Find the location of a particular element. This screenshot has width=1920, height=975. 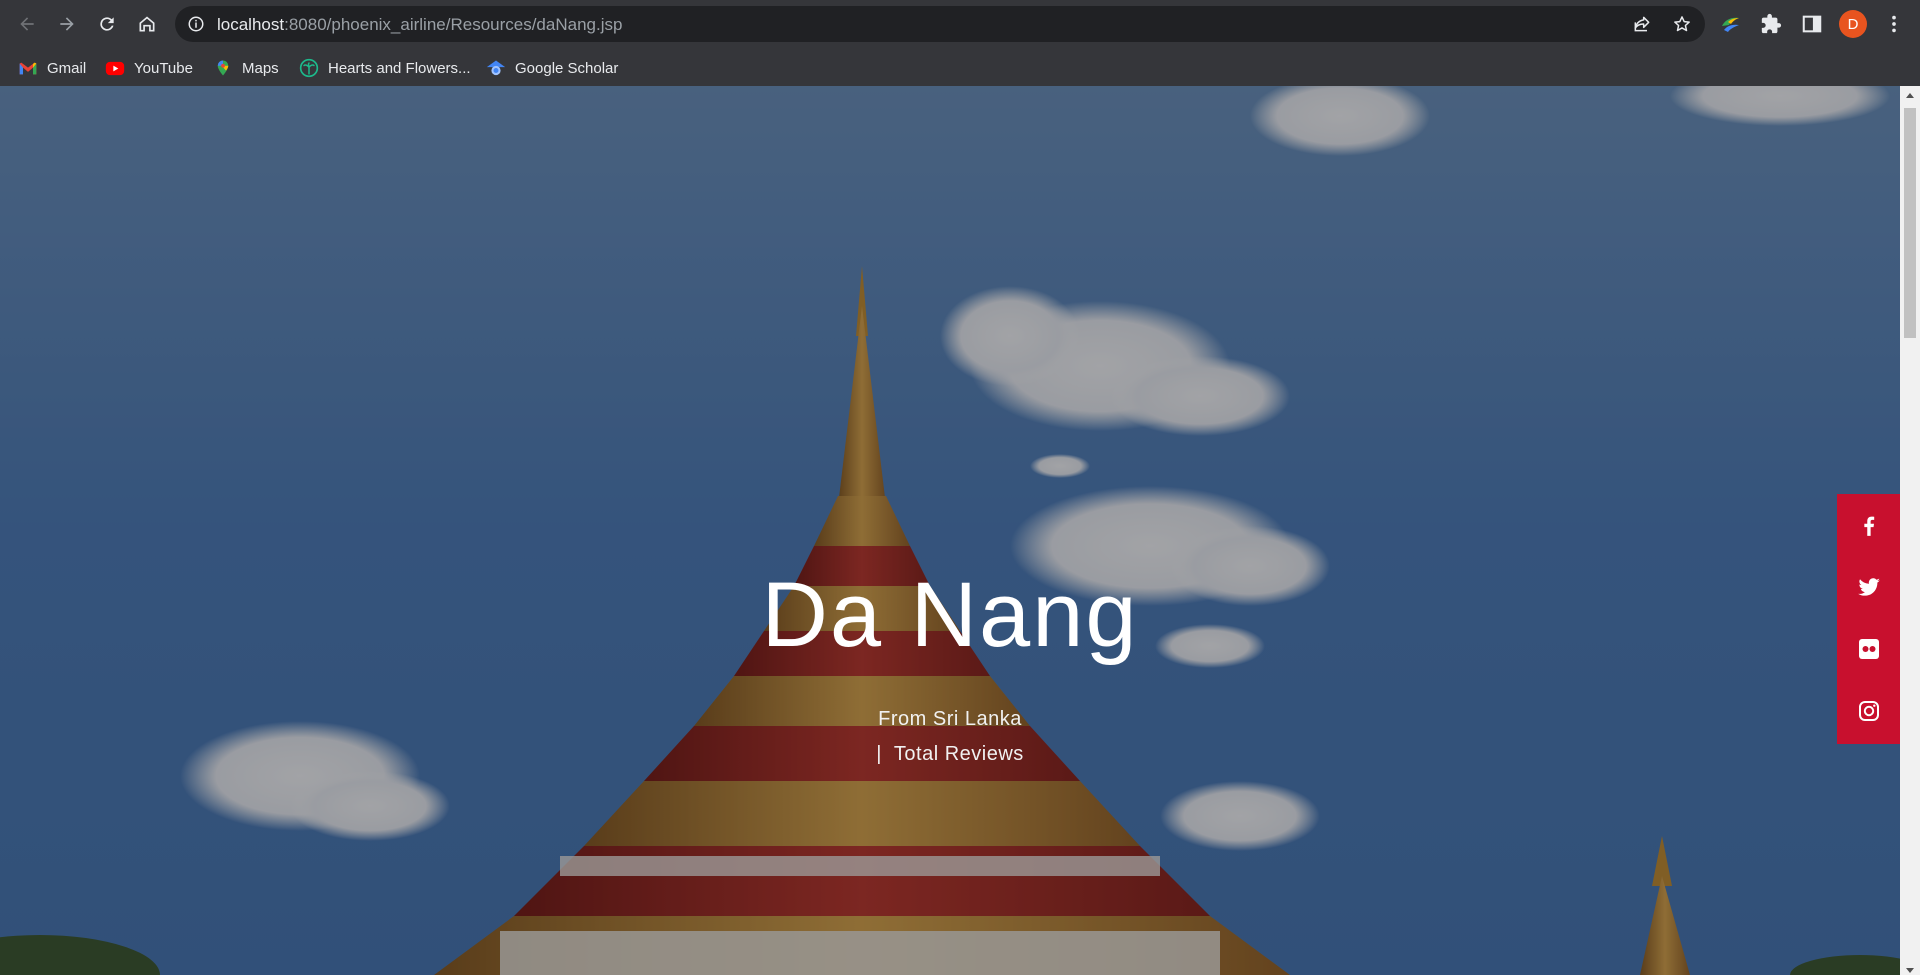

forward-icon is located at coordinates (67, 24).